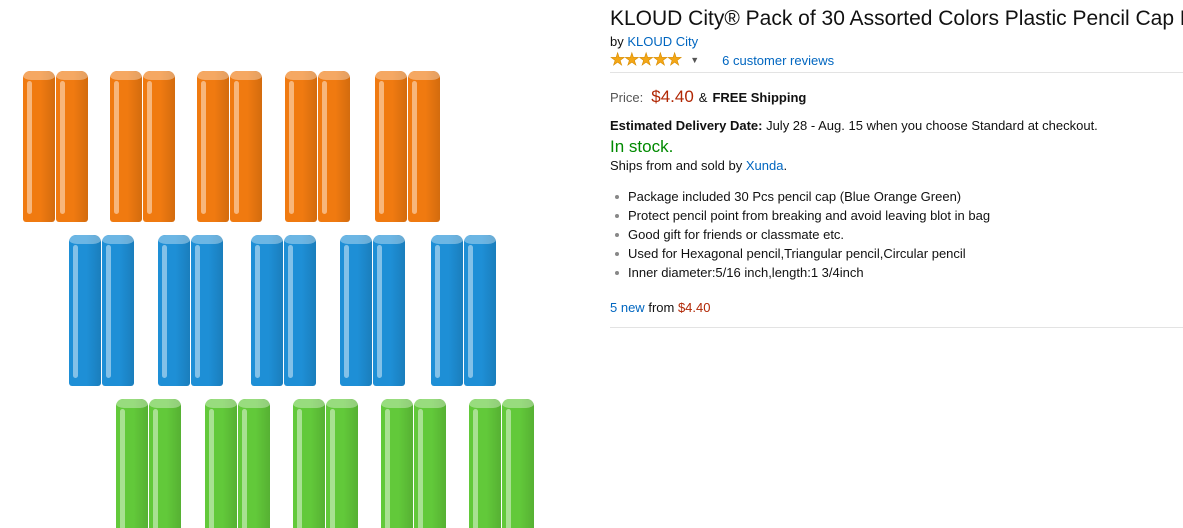 This screenshot has width=1183, height=528. What do you see at coordinates (765, 165) in the screenshot?
I see `seller-link: Xunda` at bounding box center [765, 165].